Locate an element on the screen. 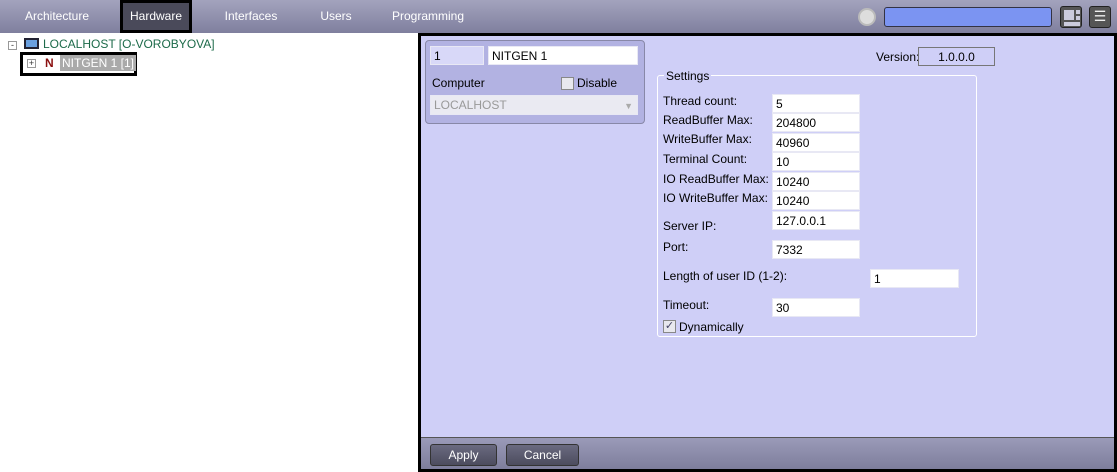 The height and width of the screenshot is (472, 1117). computer-value: LOCALHOST is located at coordinates (470, 105).